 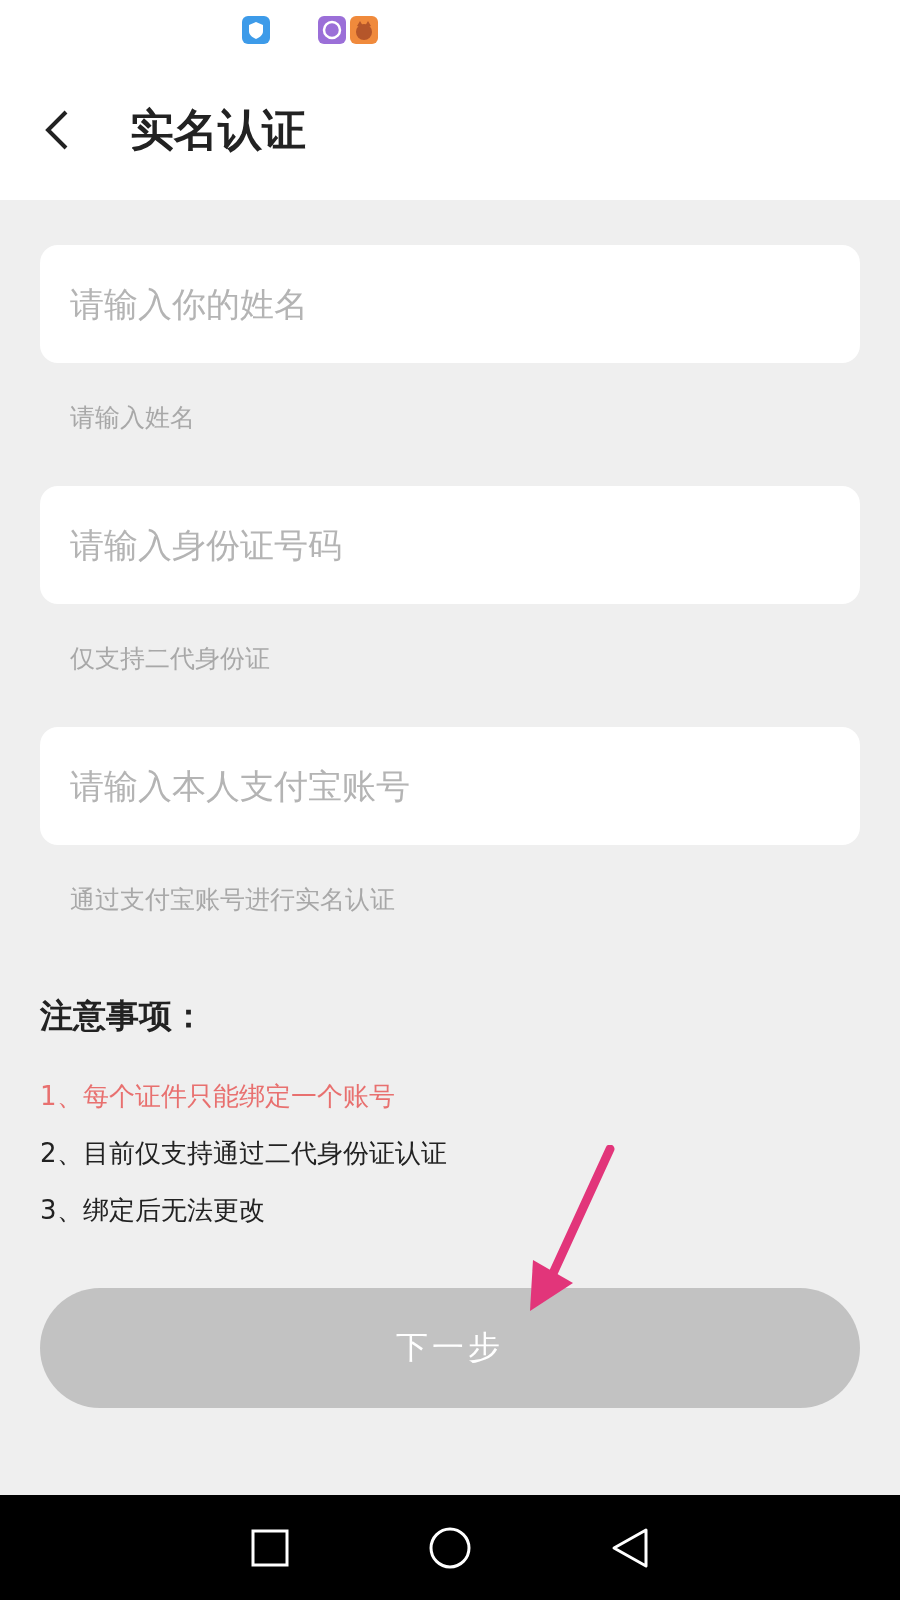 What do you see at coordinates (450, 545) in the screenshot?
I see `input-field: 请输入身份证号码` at bounding box center [450, 545].